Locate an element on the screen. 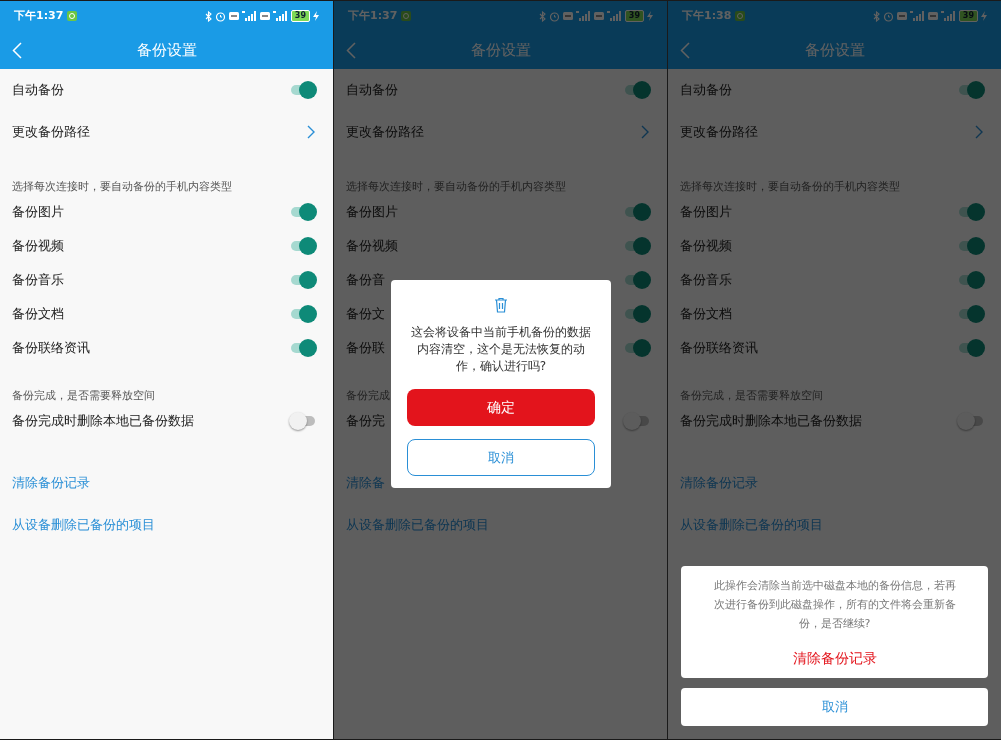 The height and width of the screenshot is (740, 1001). trash-icon is located at coordinates (501, 304).